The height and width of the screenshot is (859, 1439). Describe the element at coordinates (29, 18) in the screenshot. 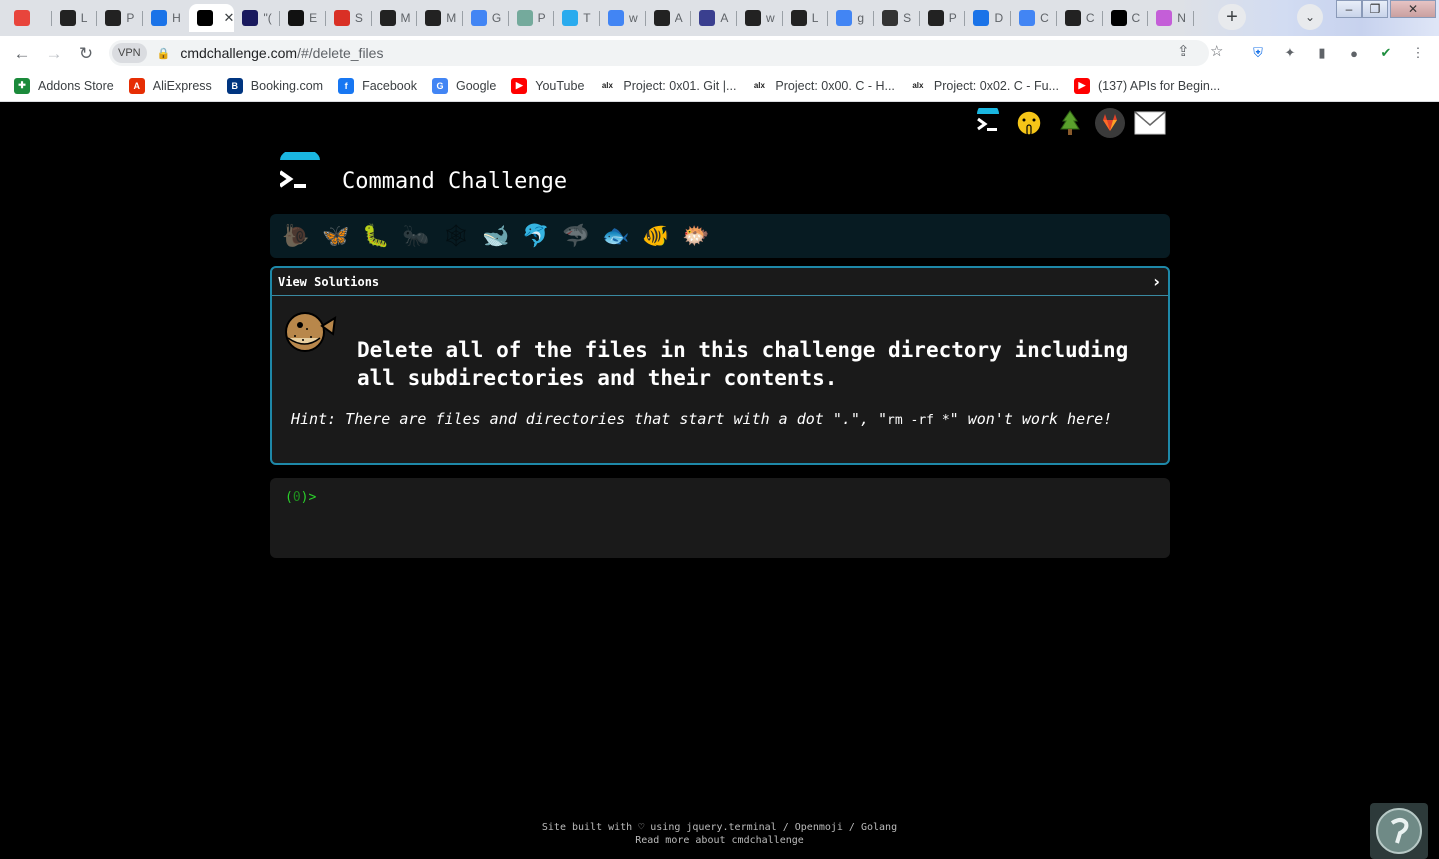

I see `browser-tab` at that location.